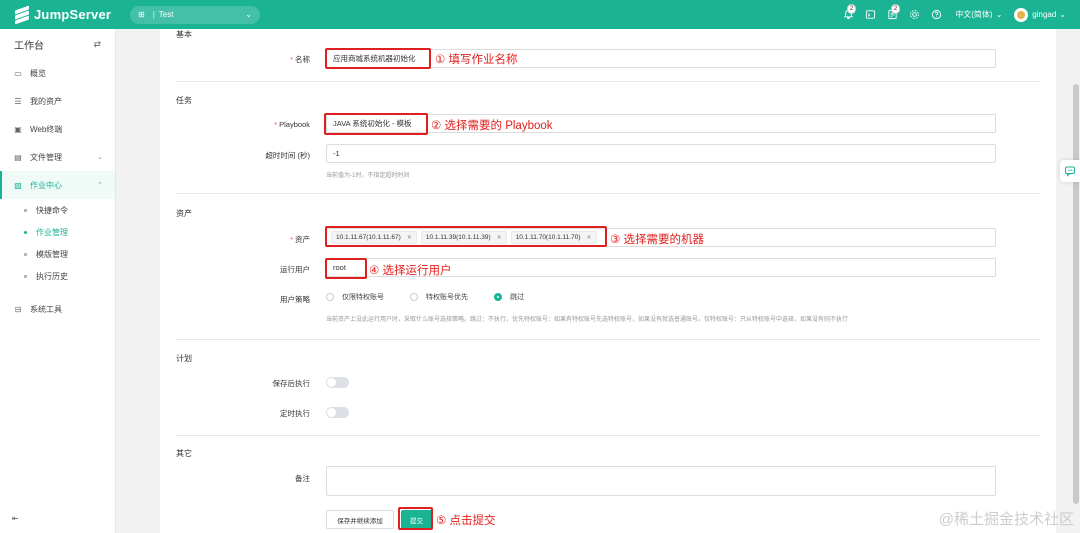  Describe the element at coordinates (447, 297) in the screenshot. I see `radio-label: 特权账号优先` at that location.